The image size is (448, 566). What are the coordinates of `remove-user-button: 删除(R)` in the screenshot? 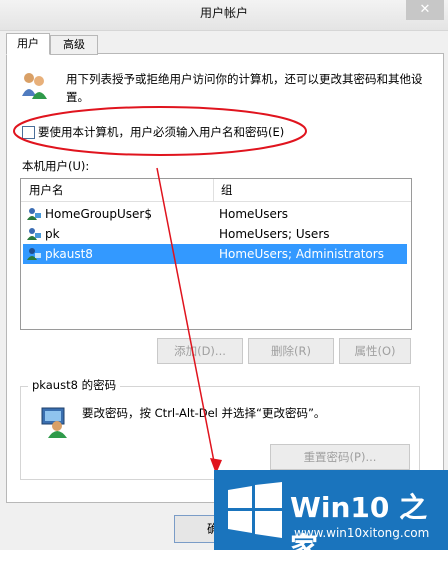 It's located at (291, 351).